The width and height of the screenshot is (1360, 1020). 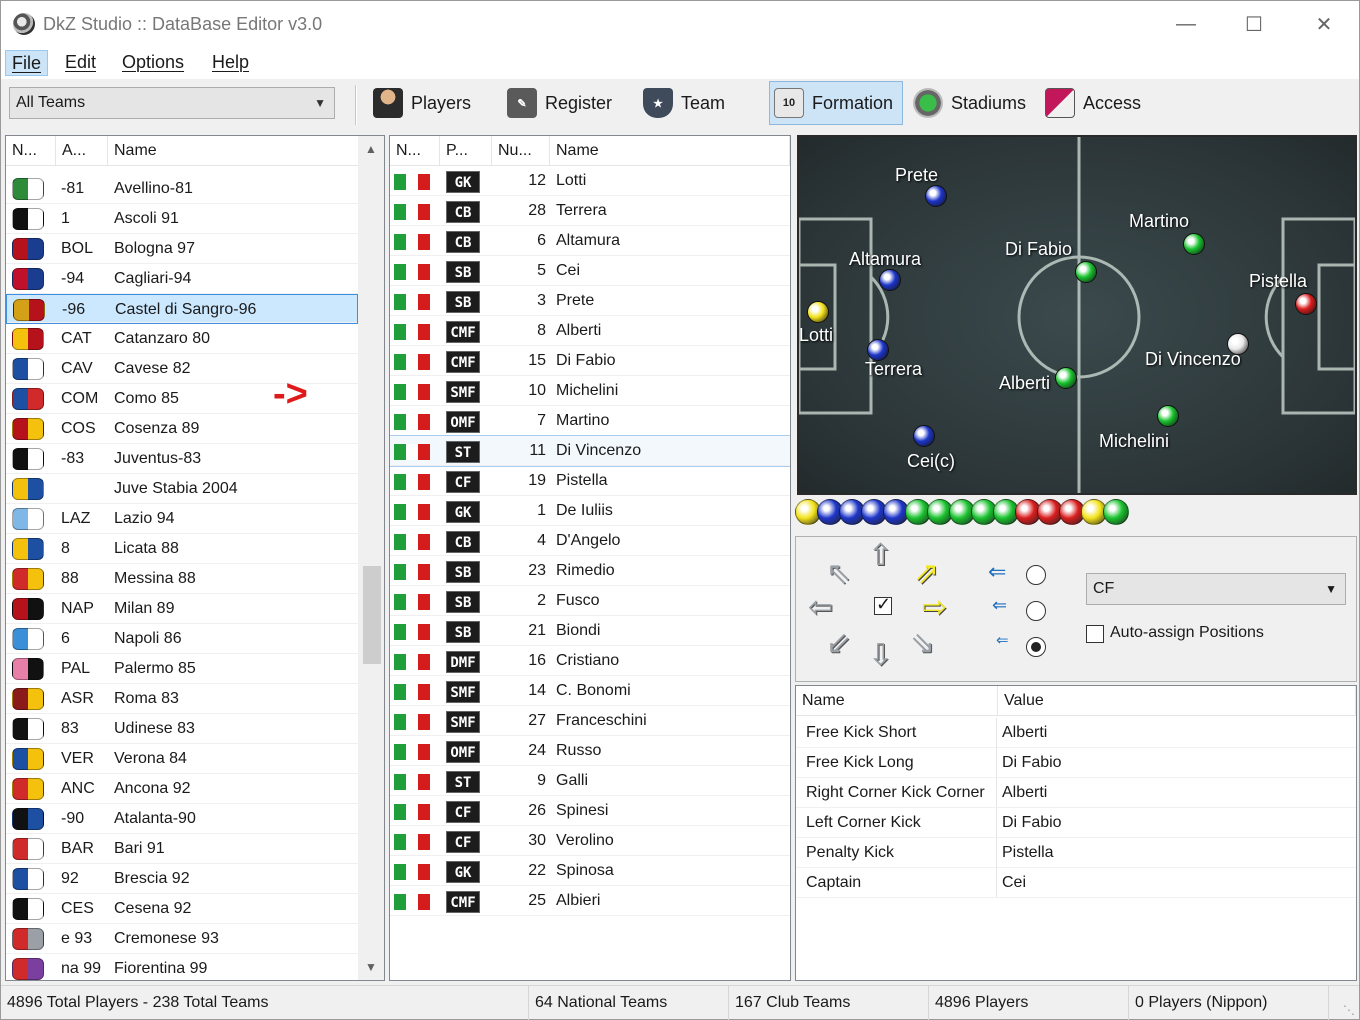 What do you see at coordinates (590, 541) in the screenshot?
I see `player-row: CB 4 D'Angelo` at bounding box center [590, 541].